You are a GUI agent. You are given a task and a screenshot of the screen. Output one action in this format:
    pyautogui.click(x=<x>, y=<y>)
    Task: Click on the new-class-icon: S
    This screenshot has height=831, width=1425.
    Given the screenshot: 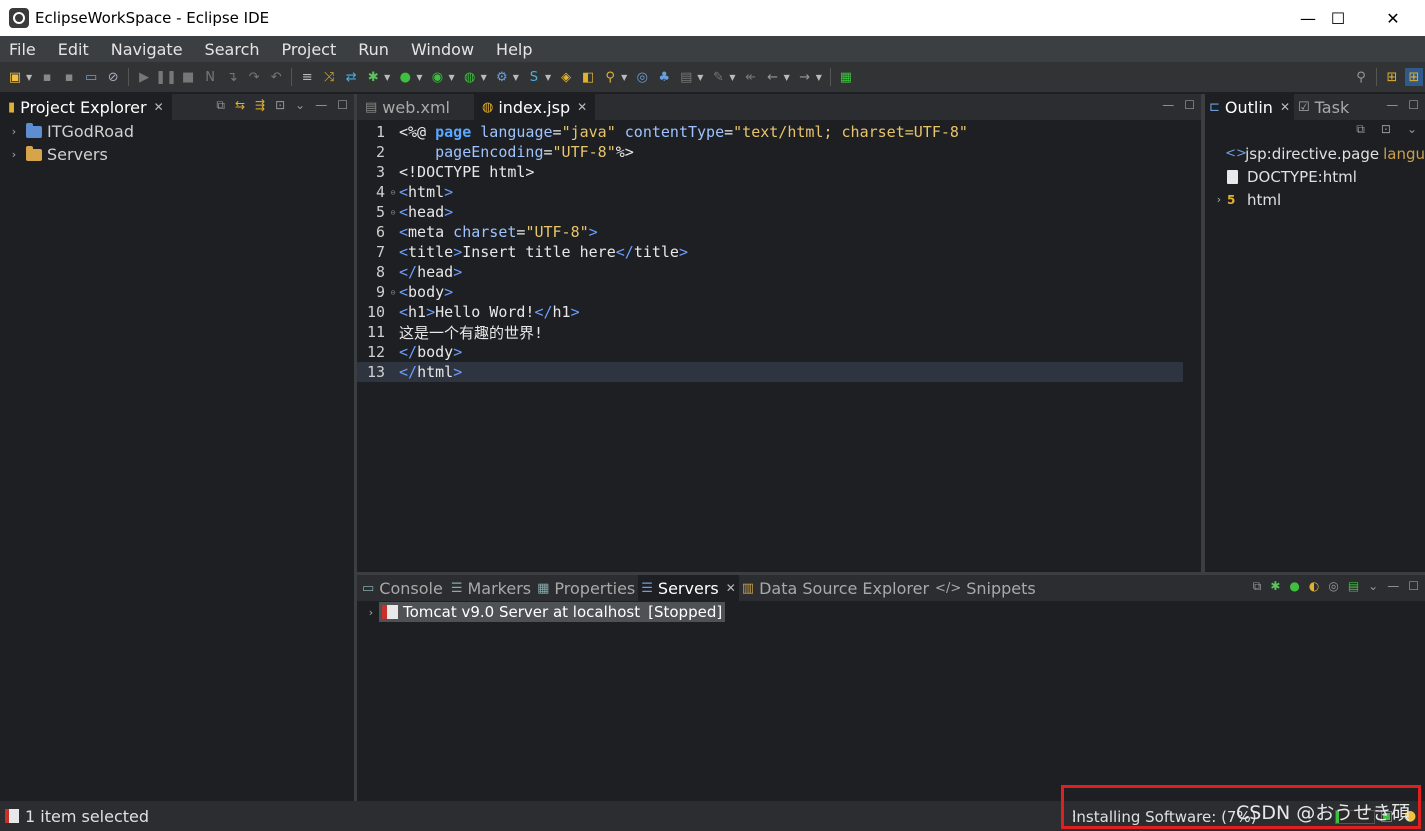 What is the action you would take?
    pyautogui.click(x=534, y=77)
    